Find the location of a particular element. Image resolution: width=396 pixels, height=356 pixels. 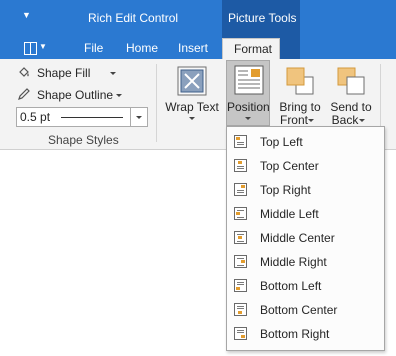

send-to-back-button: Send to Back is located at coordinates (351, 94).